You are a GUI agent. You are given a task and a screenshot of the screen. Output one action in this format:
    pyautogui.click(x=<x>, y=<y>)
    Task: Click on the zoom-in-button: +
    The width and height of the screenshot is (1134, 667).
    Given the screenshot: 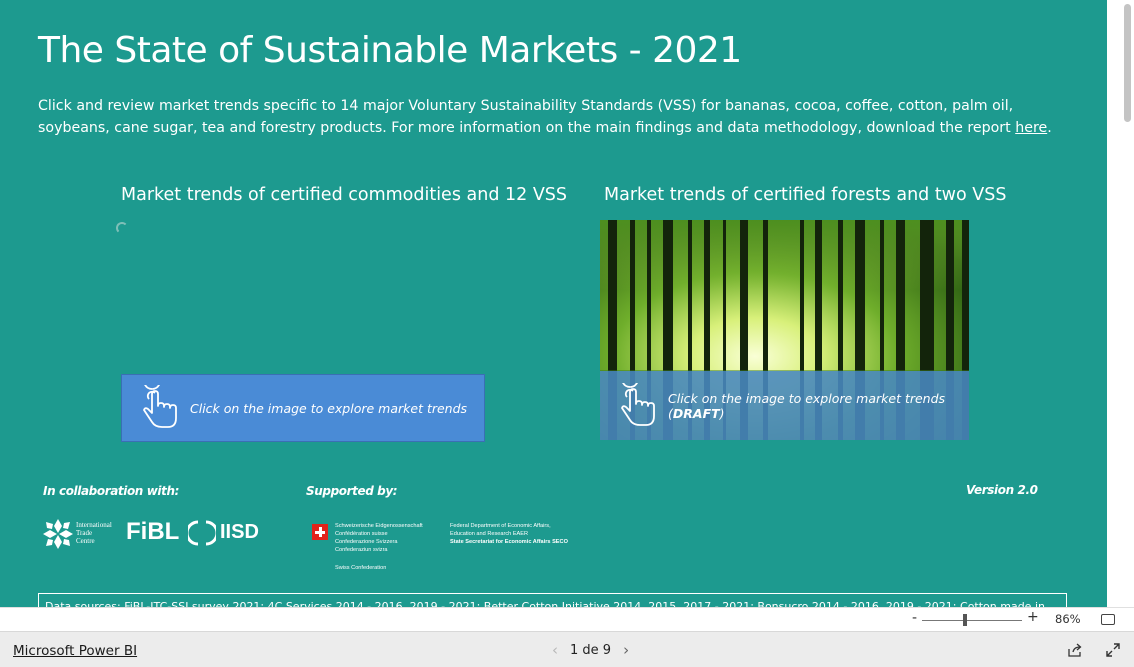 What is the action you would take?
    pyautogui.click(x=1033, y=617)
    